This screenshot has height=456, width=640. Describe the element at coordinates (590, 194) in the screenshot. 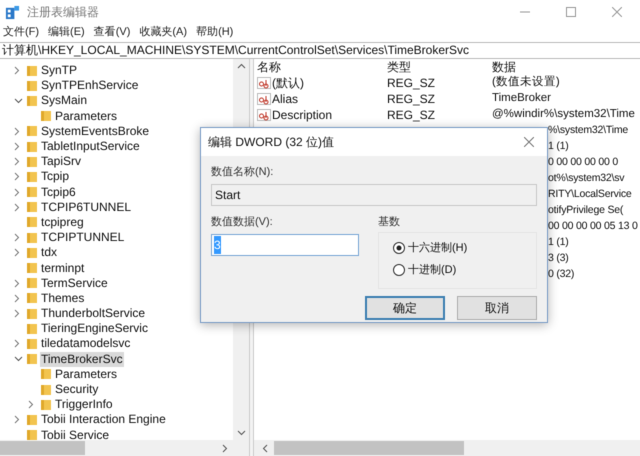

I see `table-cell-text: RITY\LocalService` at that location.